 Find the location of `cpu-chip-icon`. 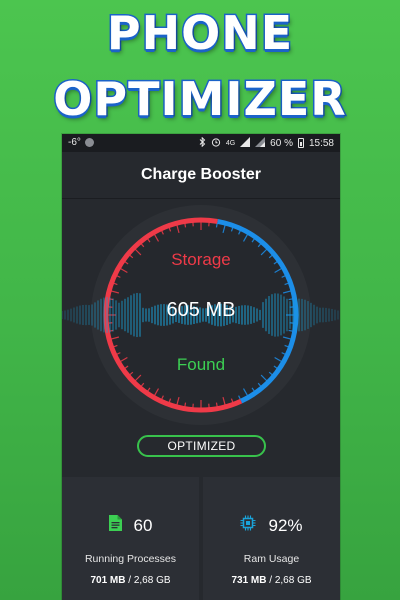

cpu-chip-icon is located at coordinates (248, 525).